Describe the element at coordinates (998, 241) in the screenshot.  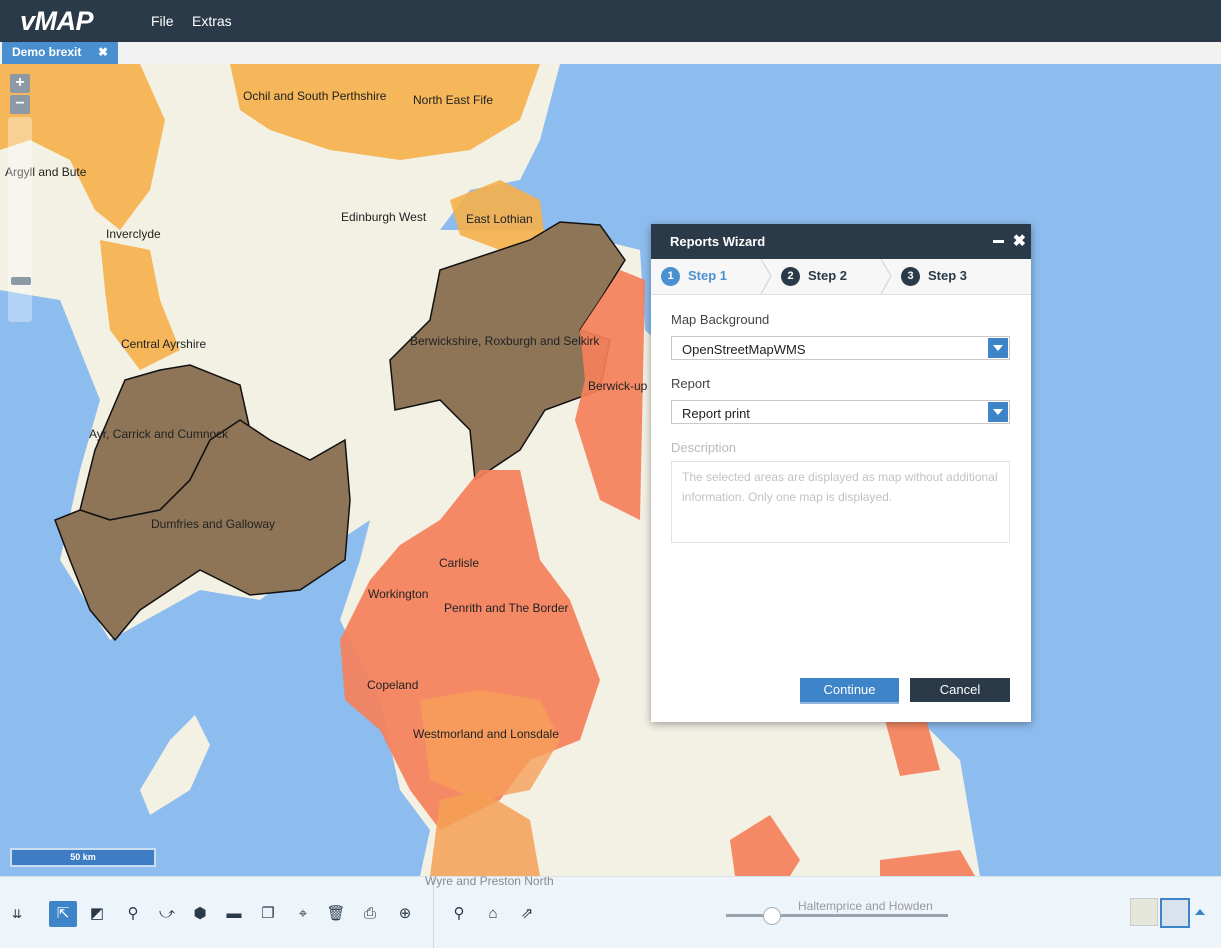
I see `minimize-icon` at that location.